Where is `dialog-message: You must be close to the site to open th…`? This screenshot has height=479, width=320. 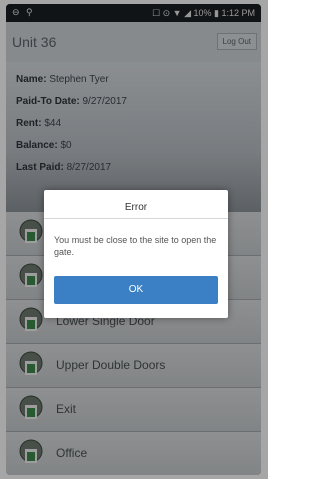 dialog-message: You must be close to the site to open th… is located at coordinates (135, 246).